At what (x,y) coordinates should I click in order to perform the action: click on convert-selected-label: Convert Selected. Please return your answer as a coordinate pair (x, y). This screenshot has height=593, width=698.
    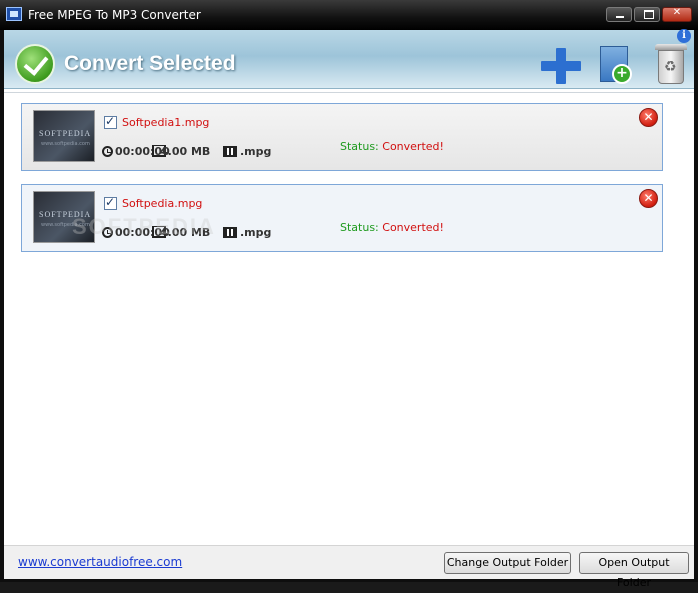
    Looking at the image, I should click on (150, 64).